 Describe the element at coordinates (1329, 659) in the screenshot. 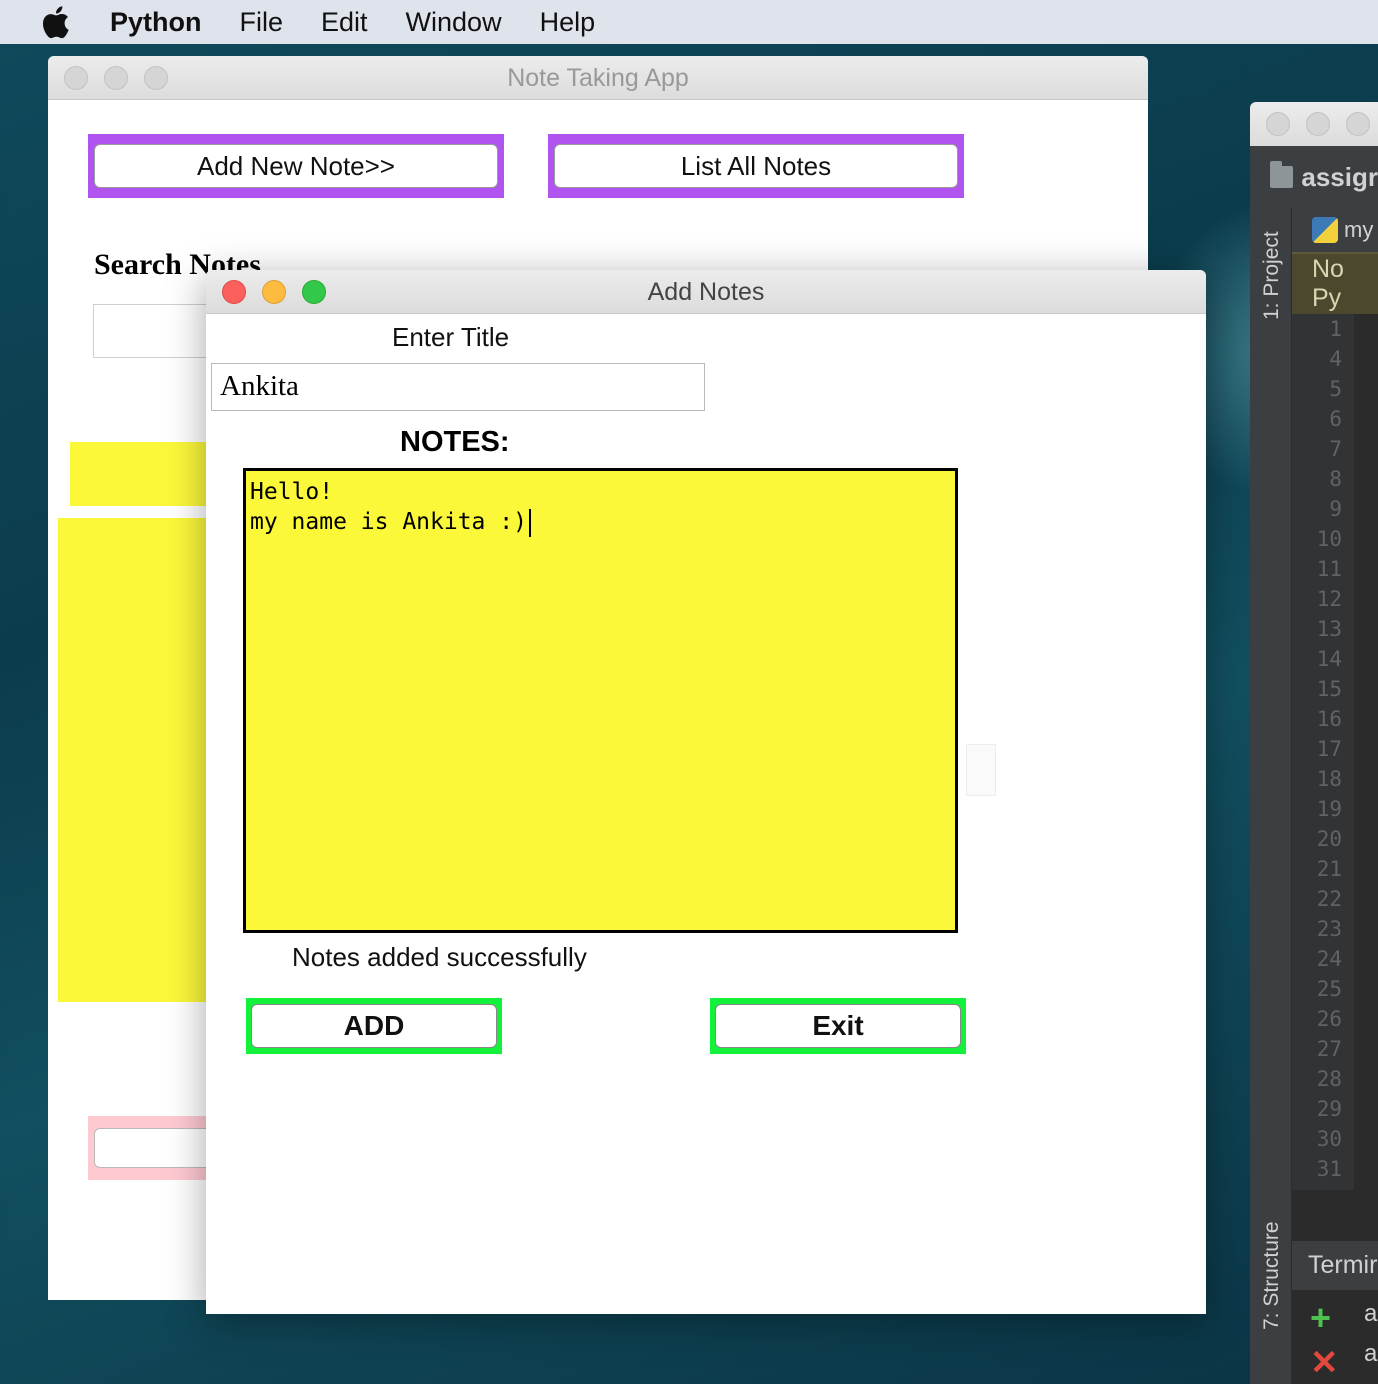

I see `line-number: 14` at that location.